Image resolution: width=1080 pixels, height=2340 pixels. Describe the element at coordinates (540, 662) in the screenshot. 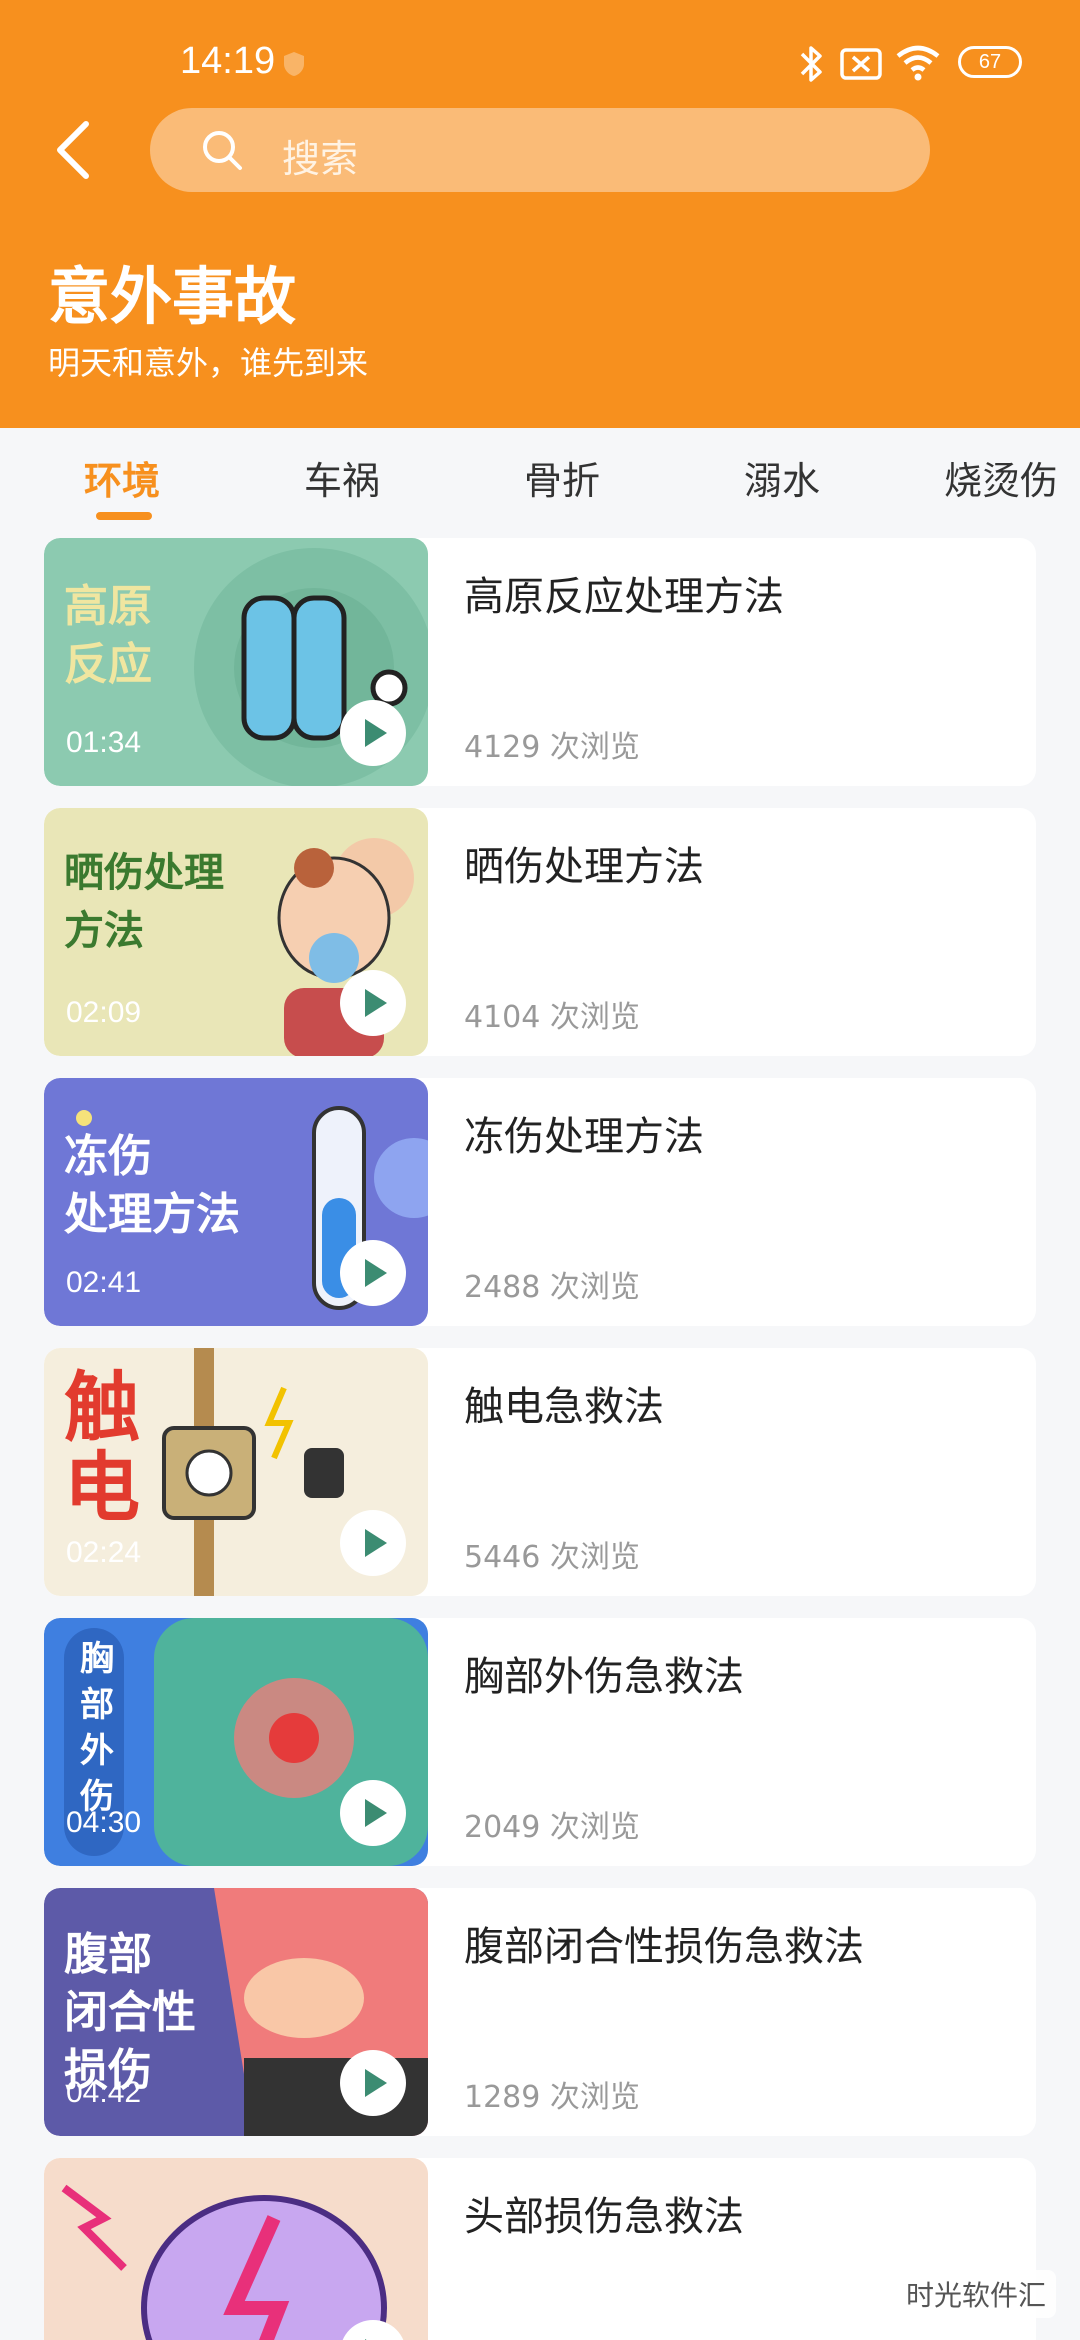

I see `video-card: 高原 反应 01:34 高原反应处理方法 4129 次浏览` at that location.